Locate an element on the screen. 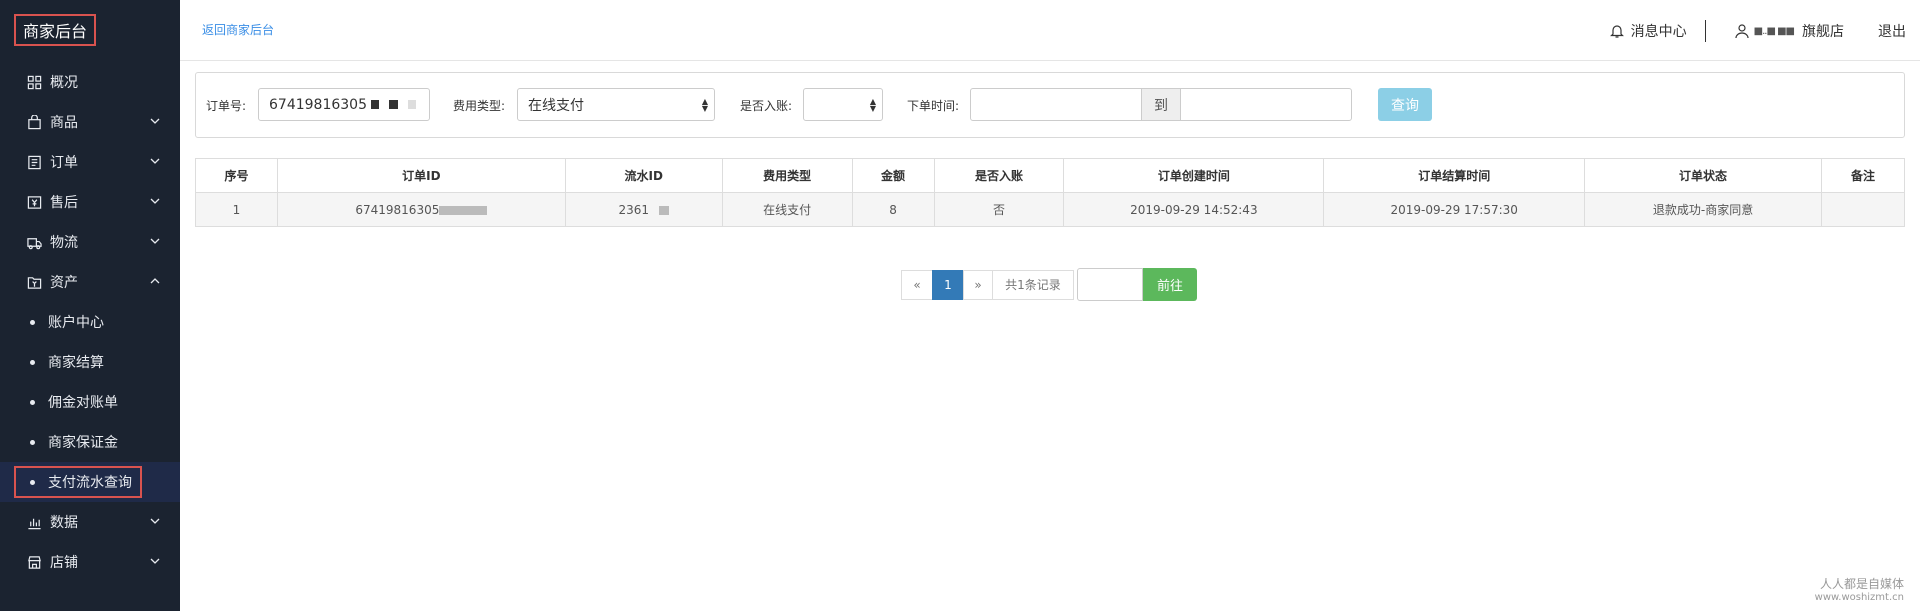  sidebar-item-overview: 概况 is located at coordinates (90, 82).